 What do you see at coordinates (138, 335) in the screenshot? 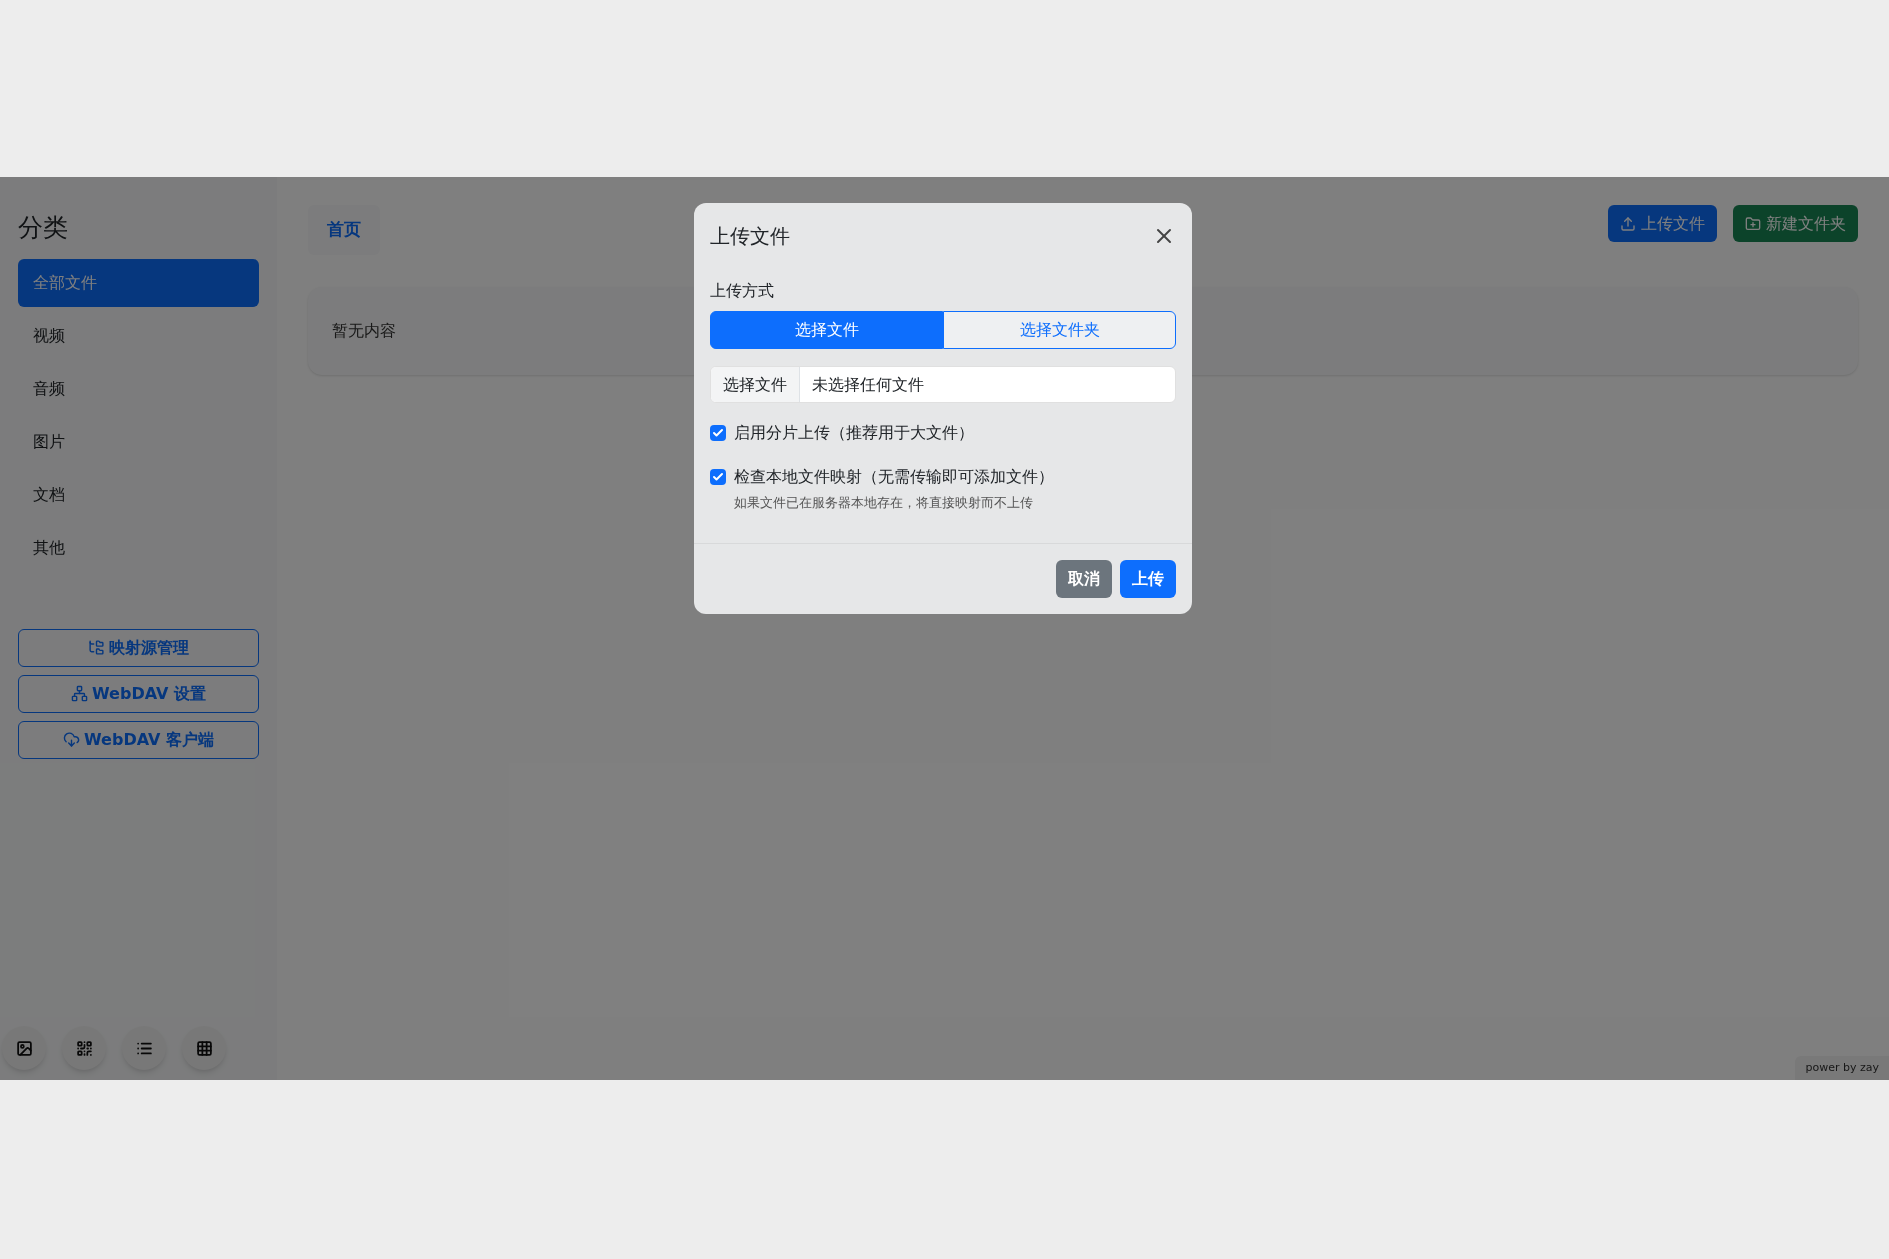
I see `sidebar-item: 视频` at bounding box center [138, 335].